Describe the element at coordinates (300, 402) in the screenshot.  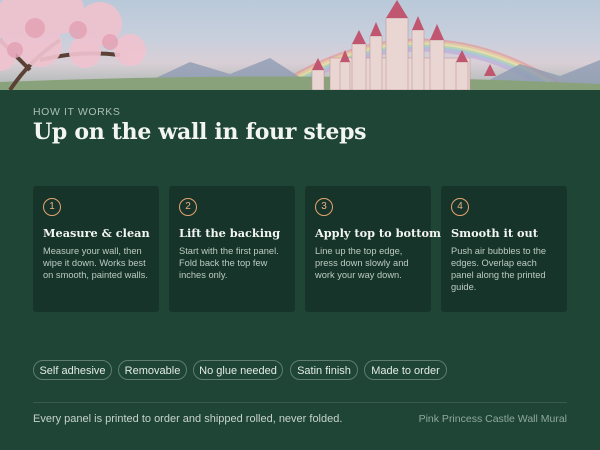
I see `footer-divider` at that location.